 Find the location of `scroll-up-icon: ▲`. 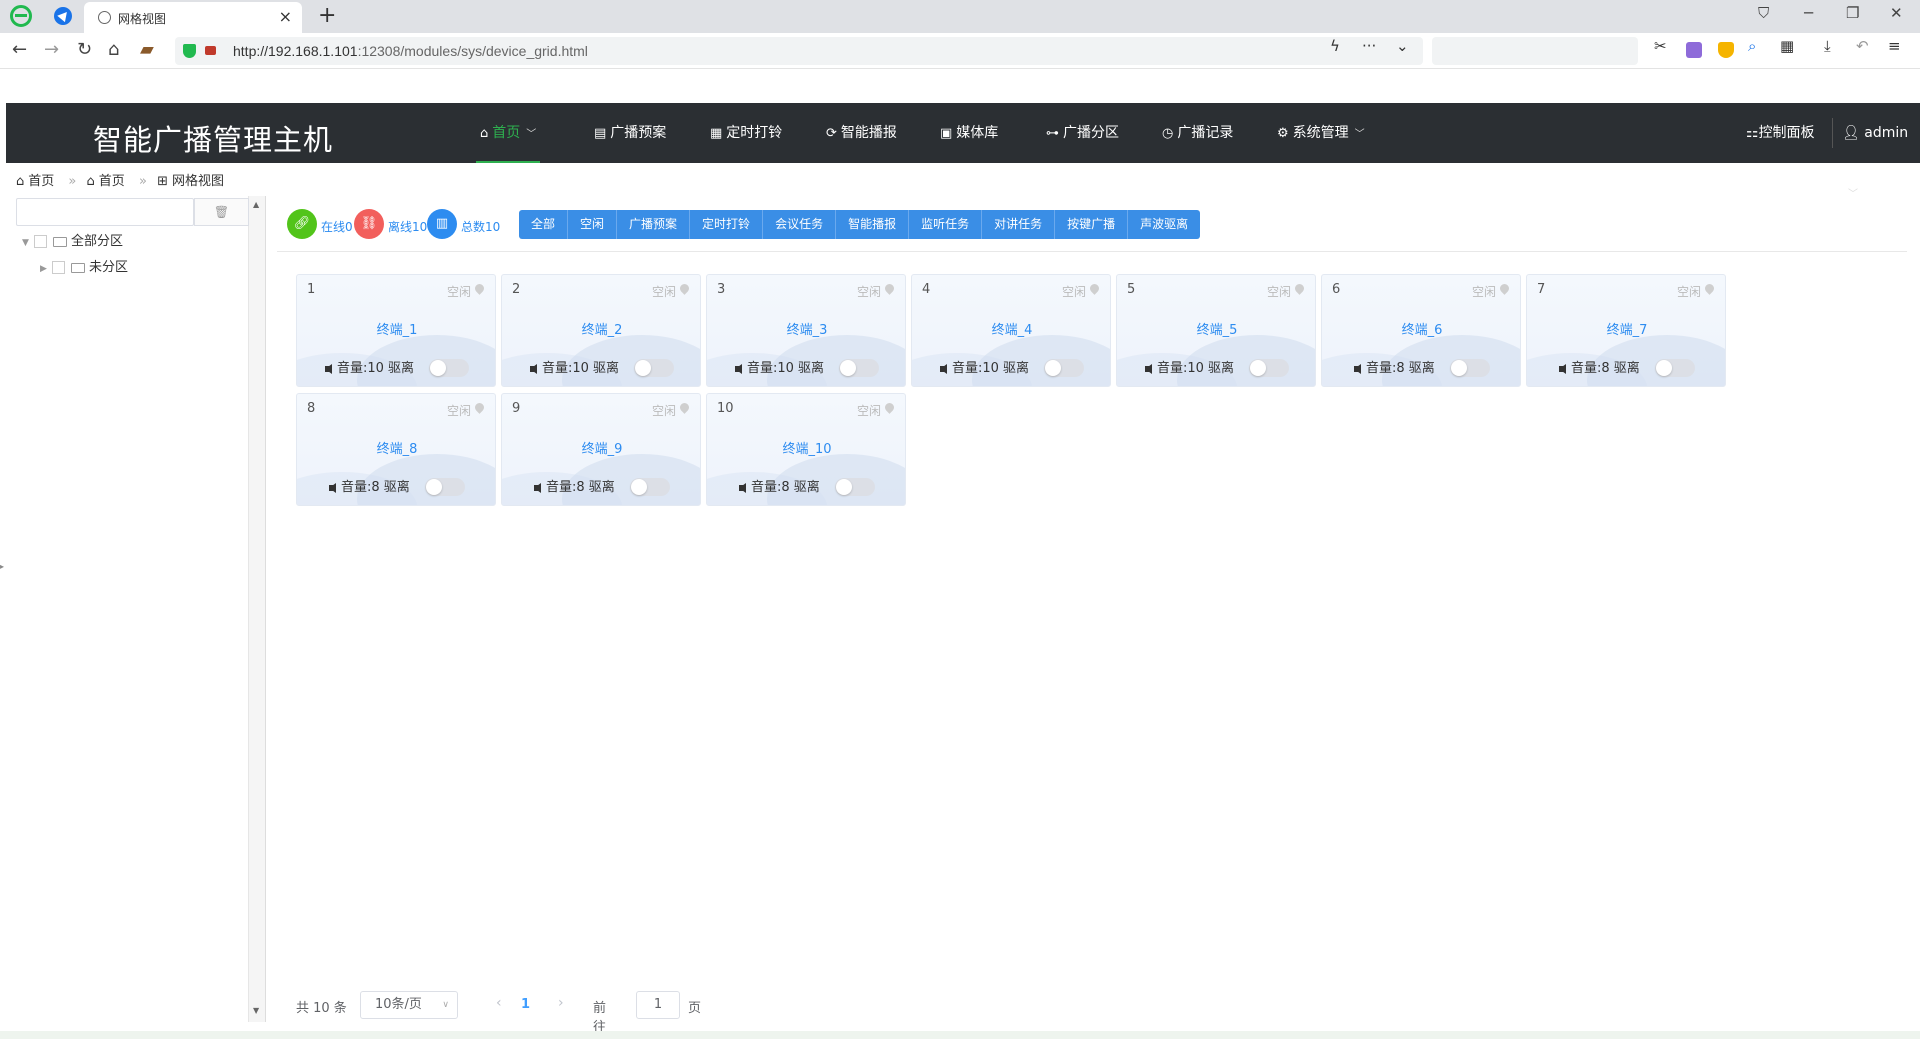

scroll-up-icon: ▲ is located at coordinates (256, 204).